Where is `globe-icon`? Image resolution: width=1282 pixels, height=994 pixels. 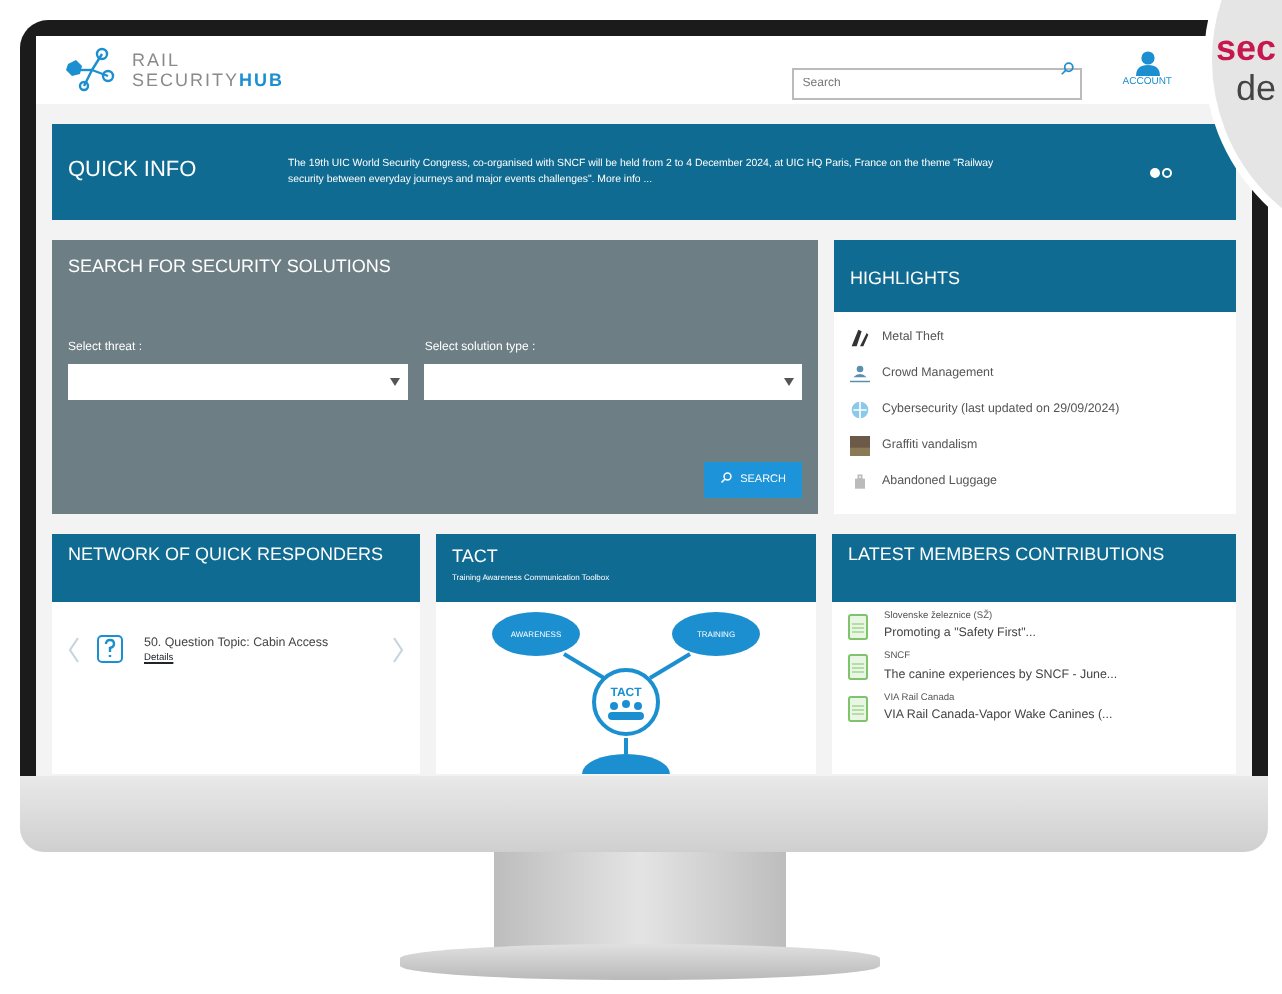 globe-icon is located at coordinates (860, 410).